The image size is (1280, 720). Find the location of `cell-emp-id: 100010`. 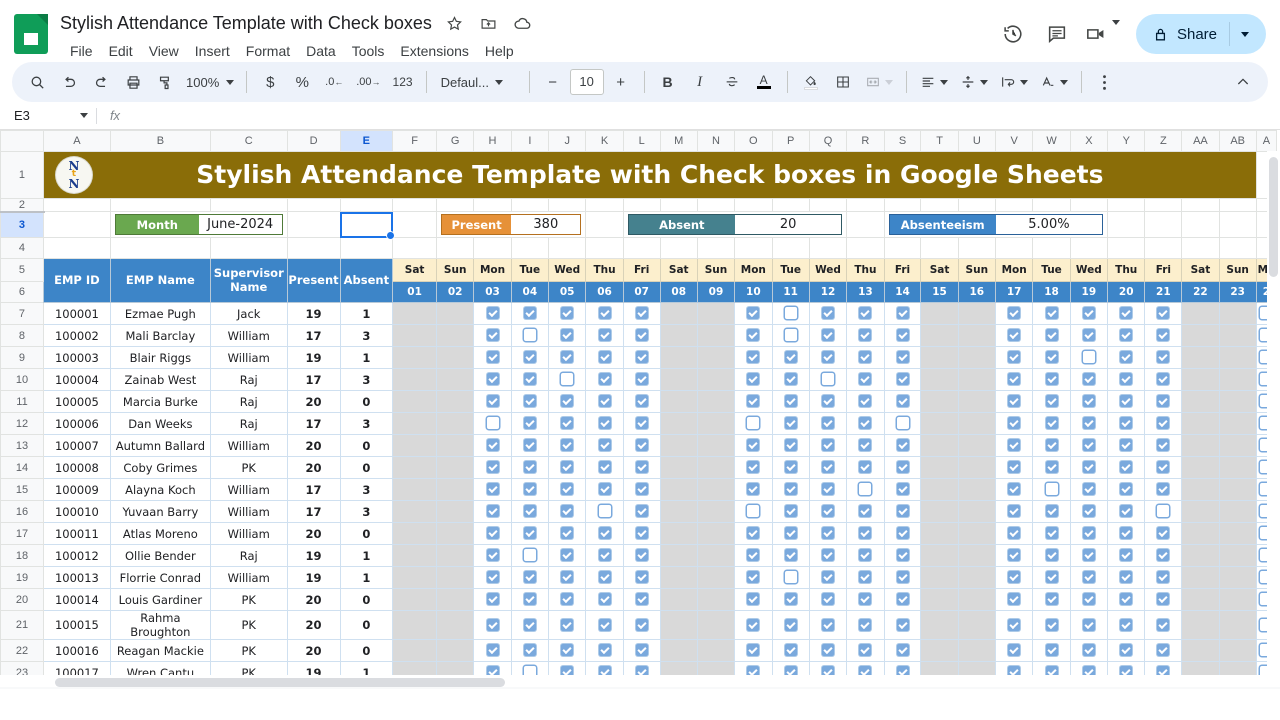

cell-emp-id: 100010 is located at coordinates (76, 511).